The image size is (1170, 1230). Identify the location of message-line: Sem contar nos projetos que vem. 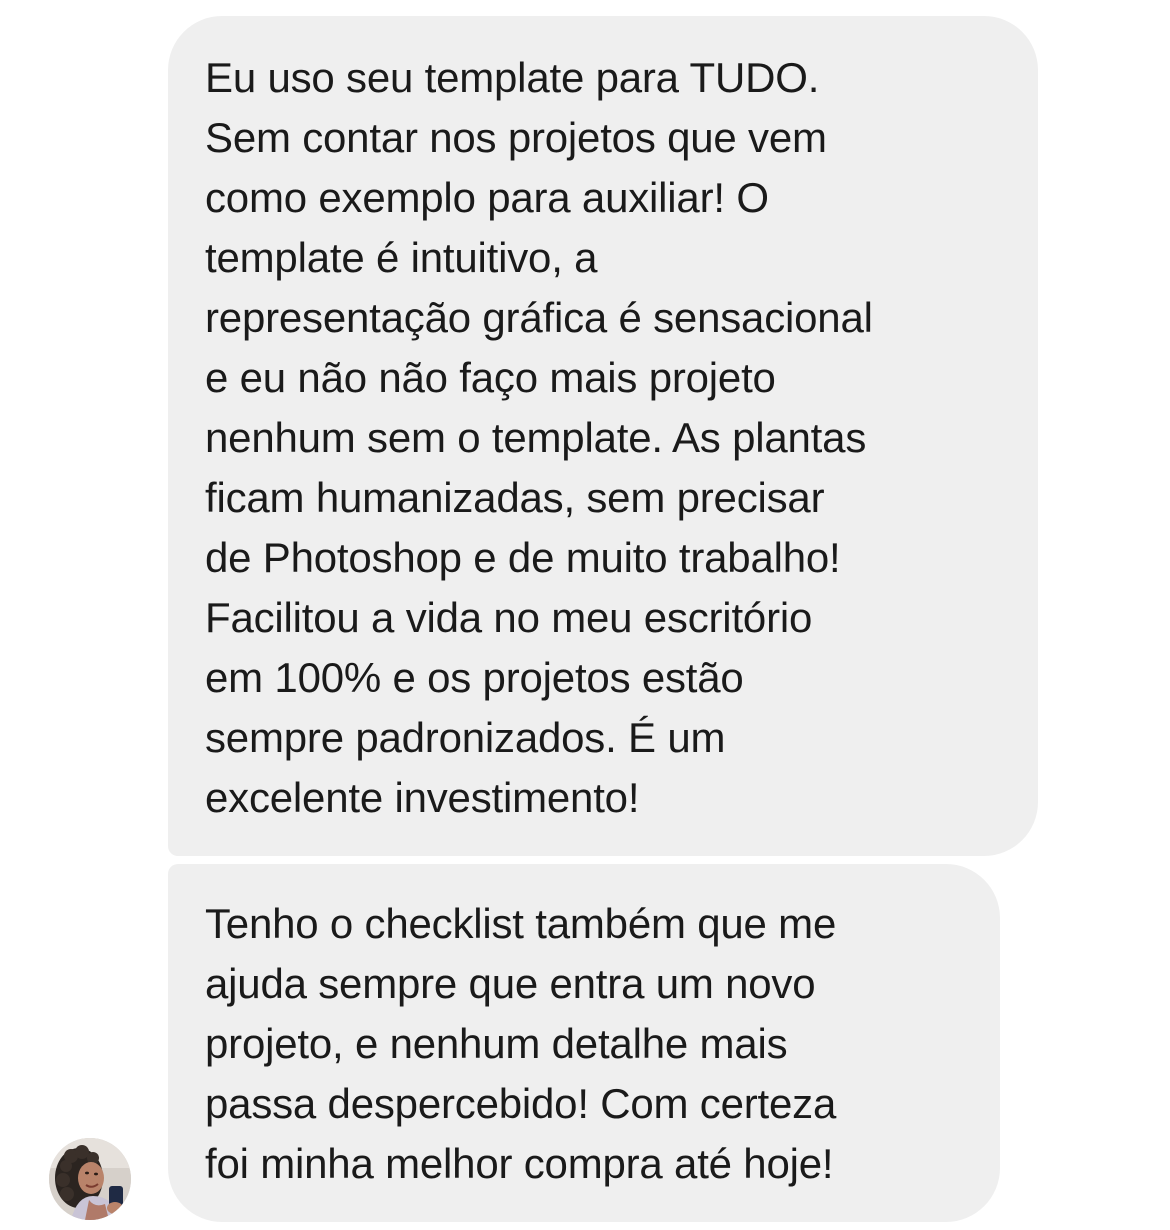
(516, 137).